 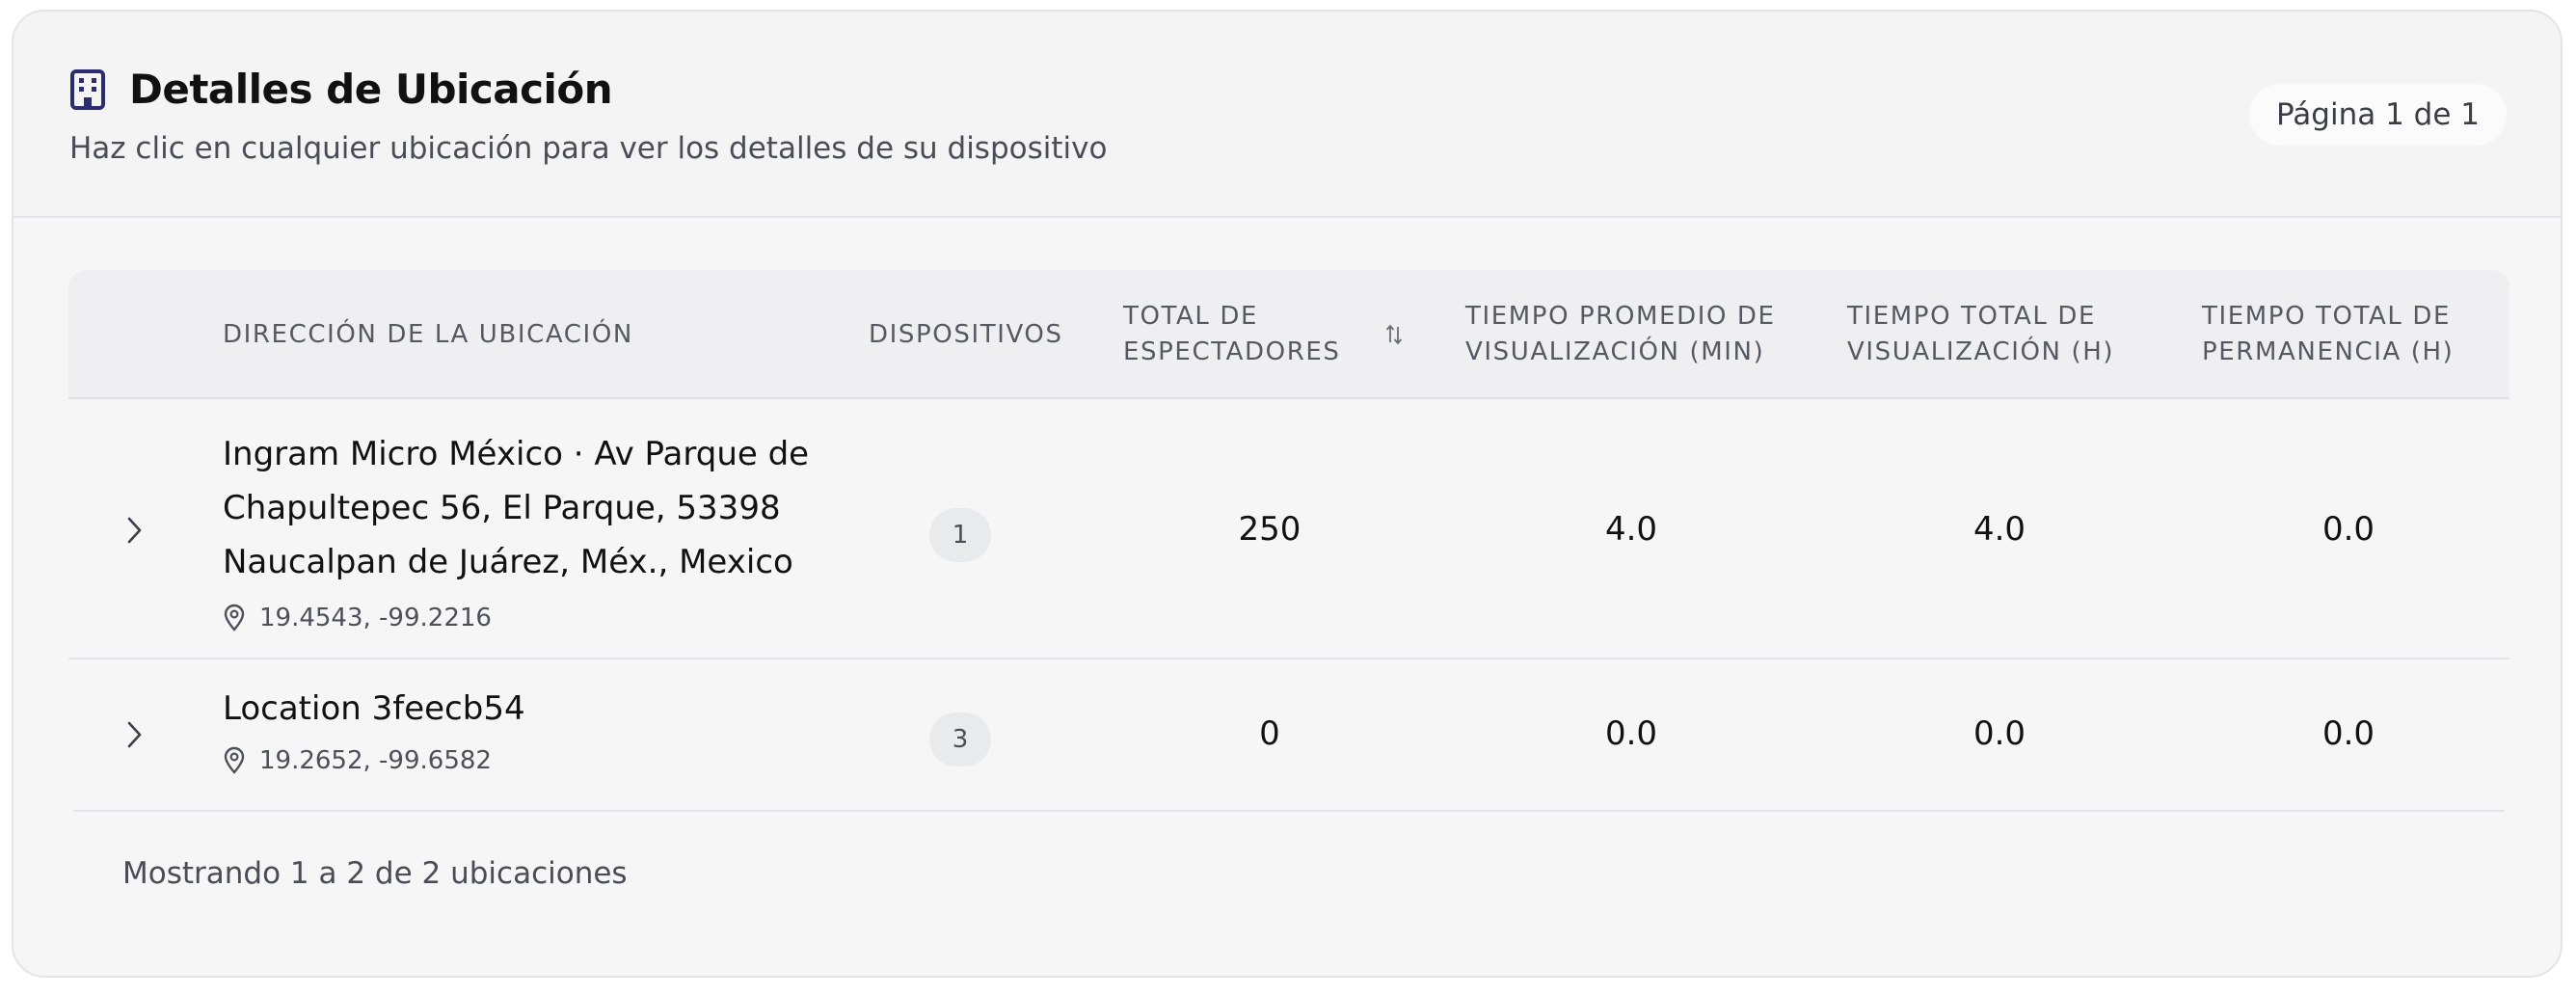 What do you see at coordinates (428, 334) in the screenshot?
I see `column-header-address: DIRECCIÓN DE LA UBICACIÓN` at bounding box center [428, 334].